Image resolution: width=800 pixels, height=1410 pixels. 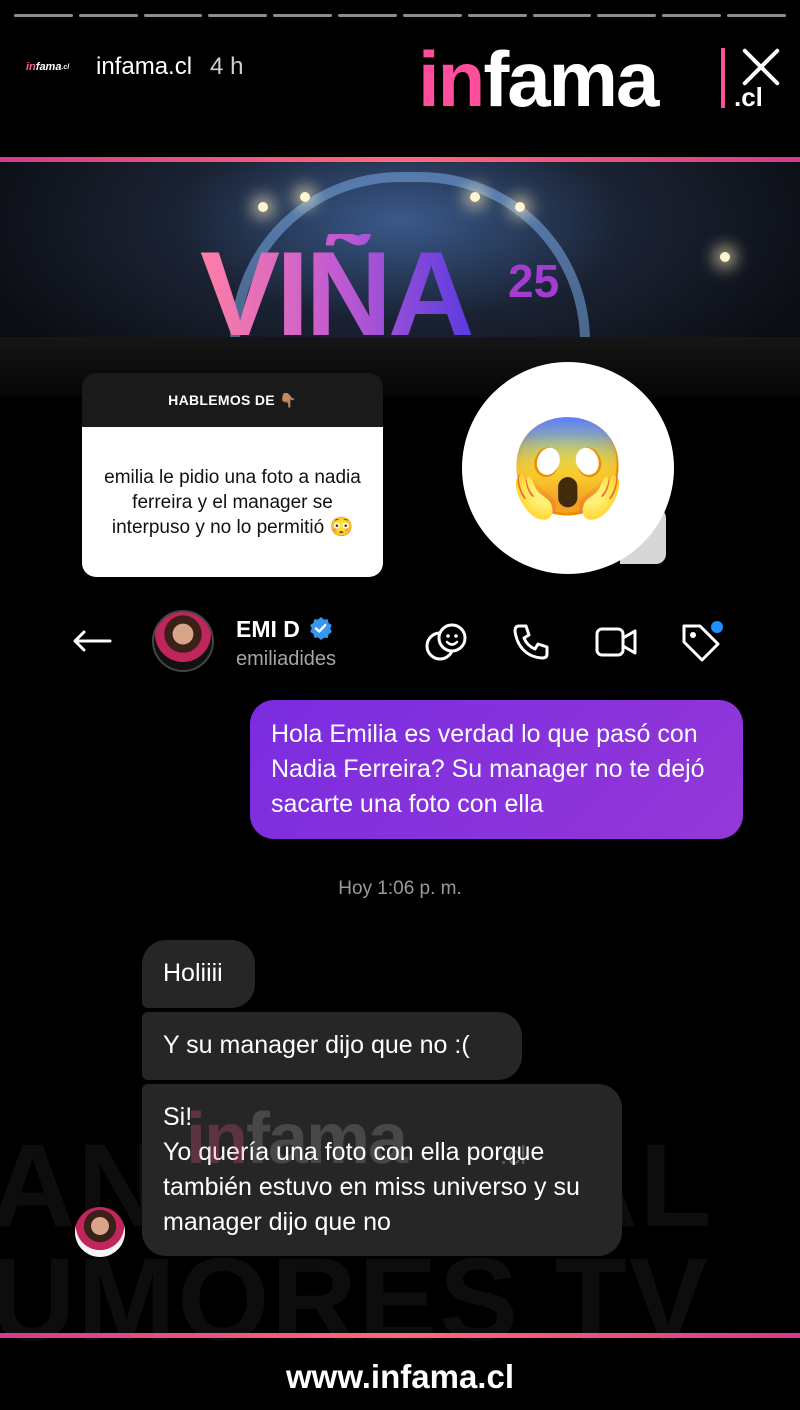 What do you see at coordinates (31, 67) in the screenshot?
I see `mini-logo-part: in` at bounding box center [31, 67].